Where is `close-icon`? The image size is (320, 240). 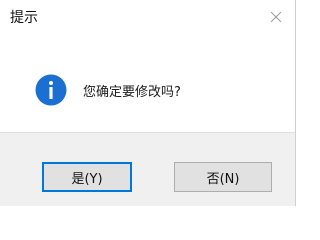
close-icon is located at coordinates (276, 17).